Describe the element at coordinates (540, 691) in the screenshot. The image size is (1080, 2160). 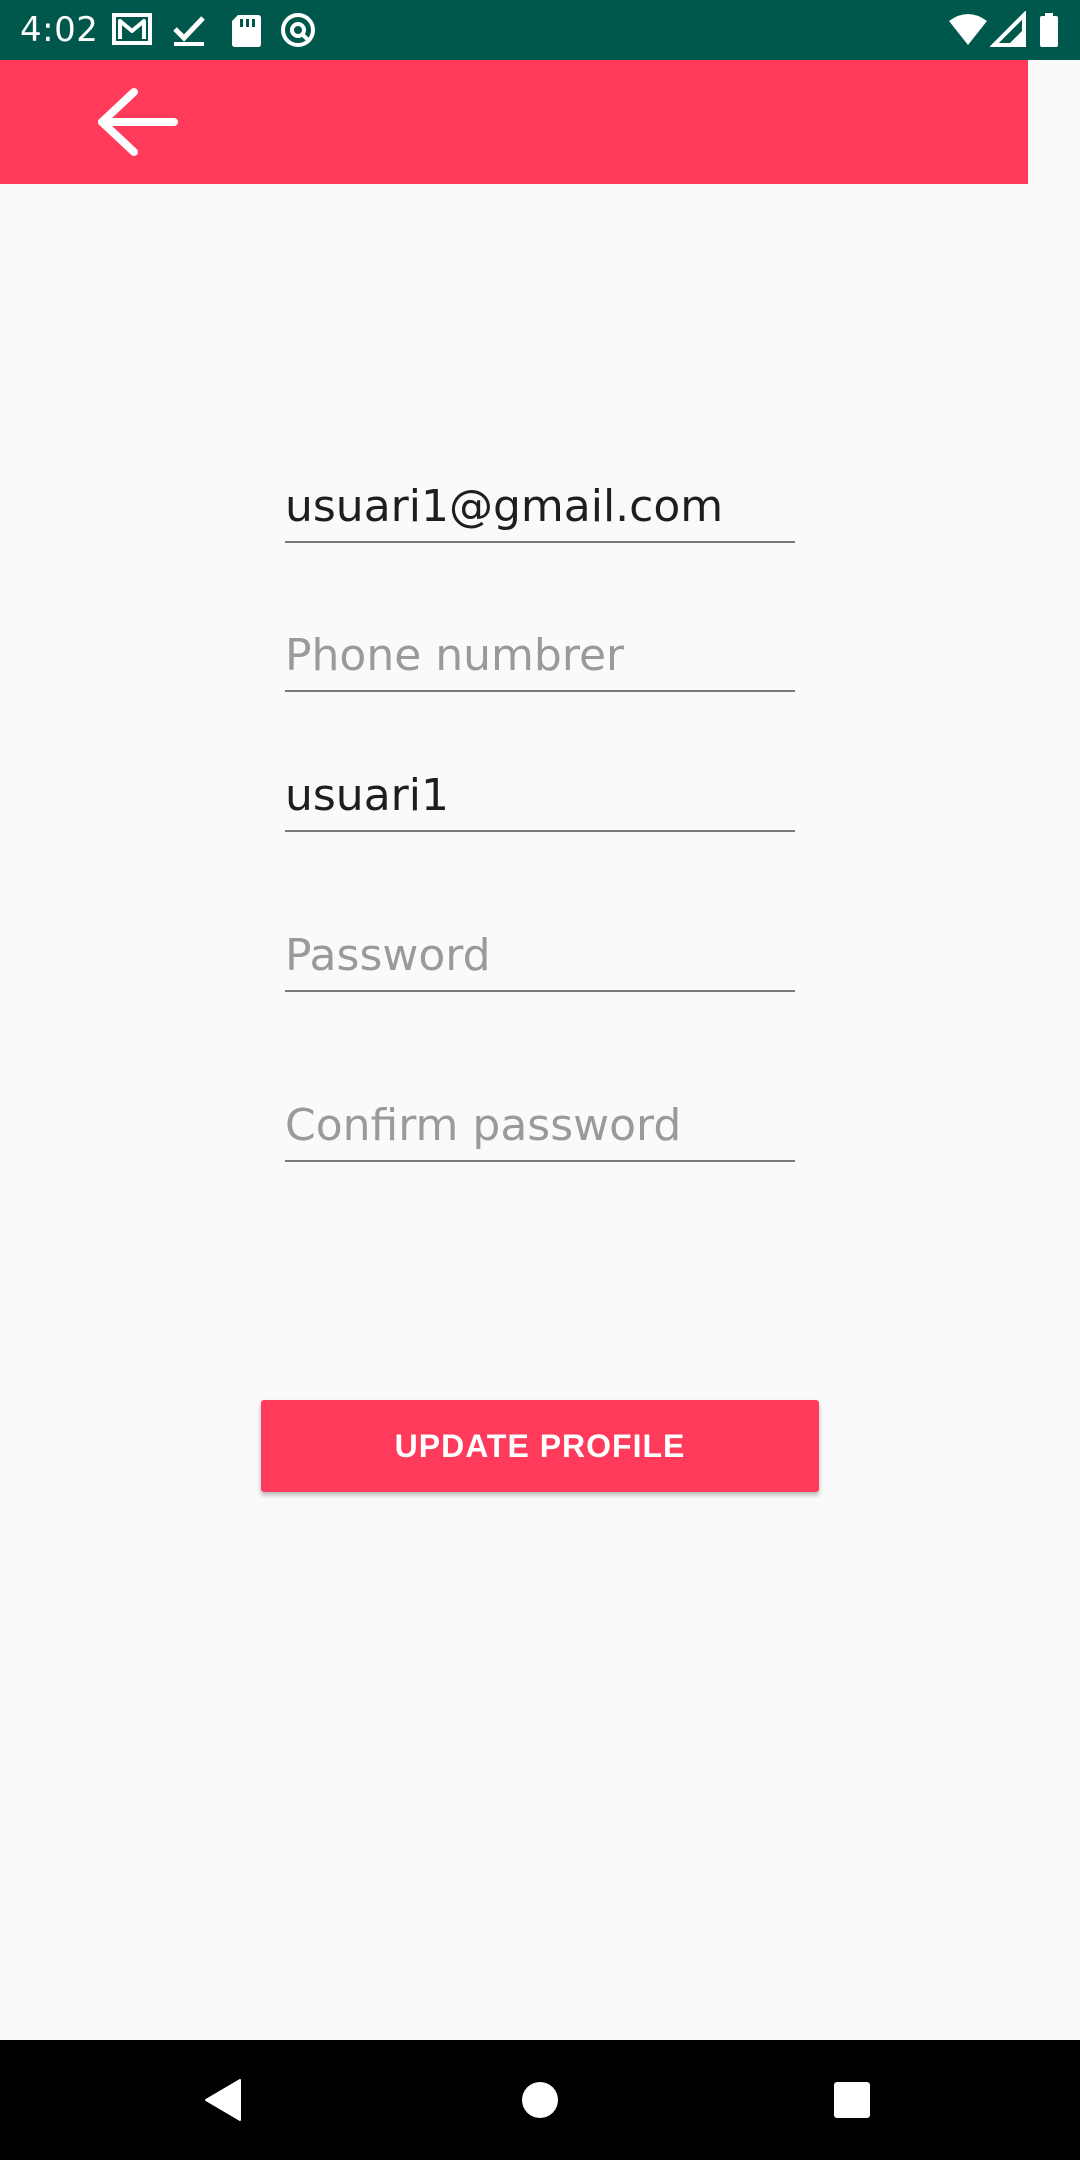
I see `phone-underline` at that location.